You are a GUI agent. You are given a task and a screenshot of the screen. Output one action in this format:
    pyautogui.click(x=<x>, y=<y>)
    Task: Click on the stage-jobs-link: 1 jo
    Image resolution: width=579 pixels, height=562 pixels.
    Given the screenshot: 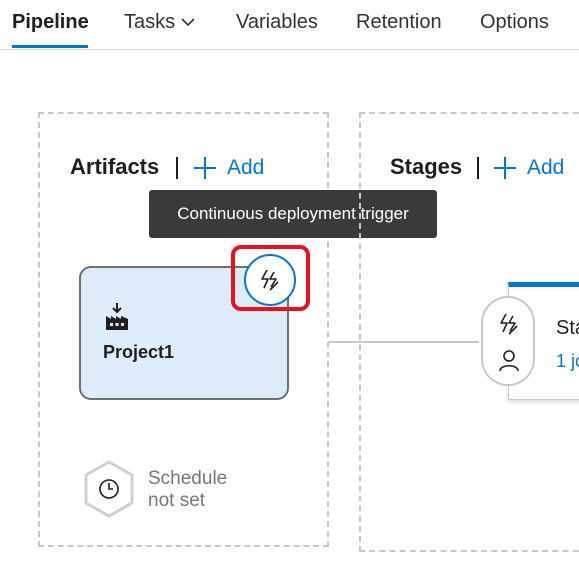 What is the action you would take?
    pyautogui.click(x=567, y=361)
    